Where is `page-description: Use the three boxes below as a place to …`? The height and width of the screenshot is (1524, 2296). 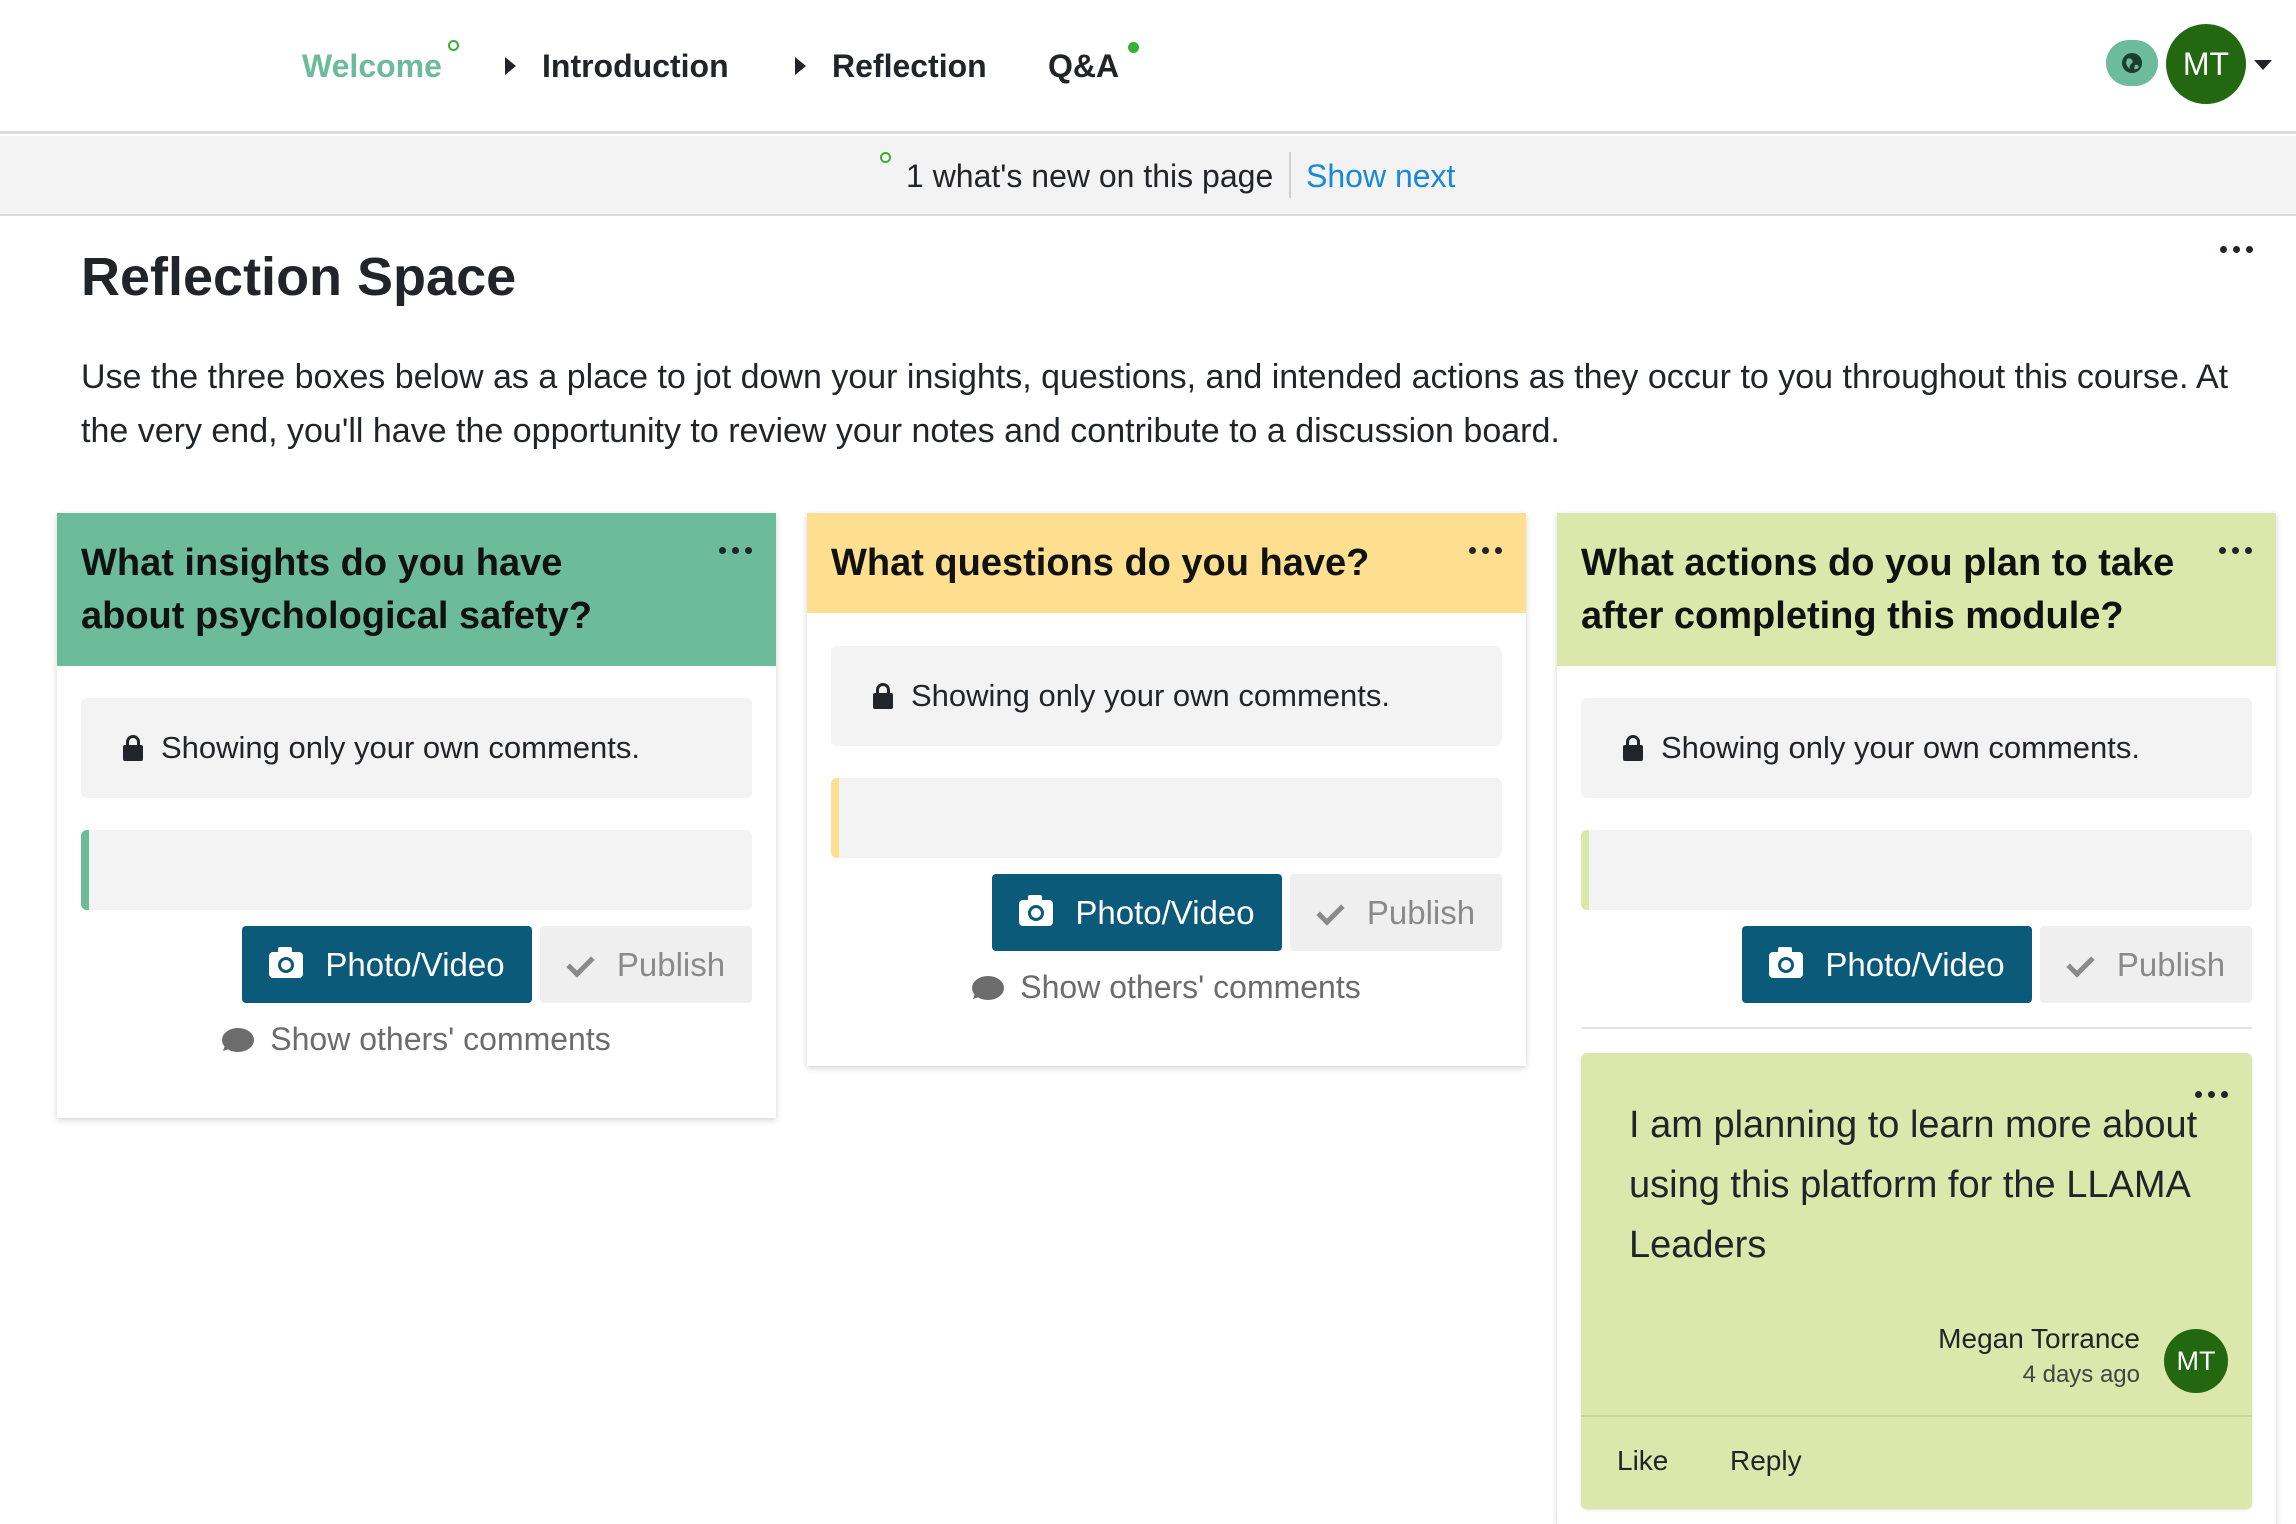 page-description: Use the three boxes below as a place to … is located at coordinates (1155, 404).